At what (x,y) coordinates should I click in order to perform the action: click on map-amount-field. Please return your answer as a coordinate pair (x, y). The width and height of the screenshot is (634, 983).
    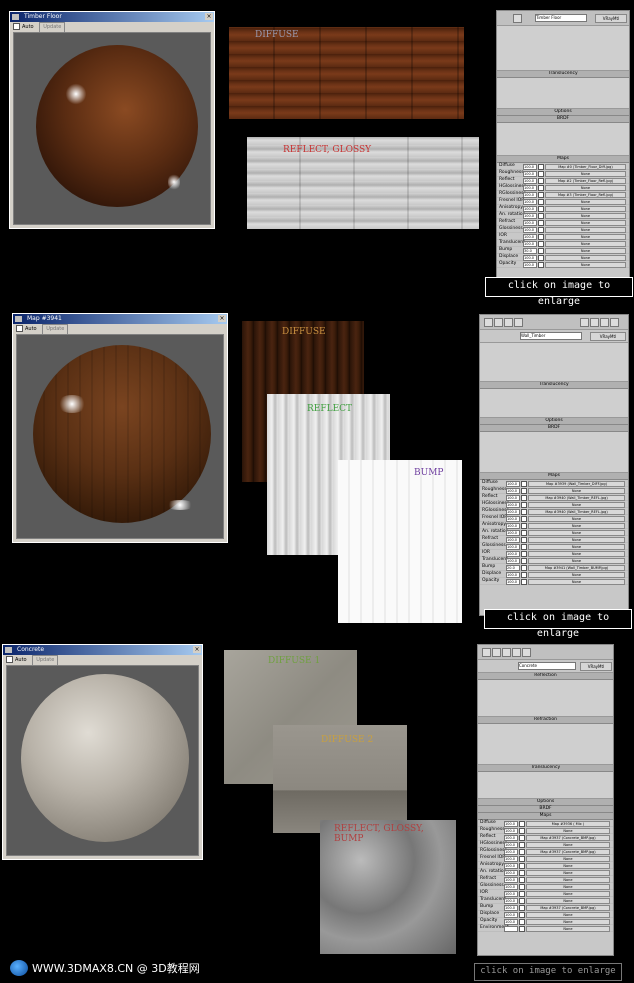
    Looking at the image, I should click on (511, 928).